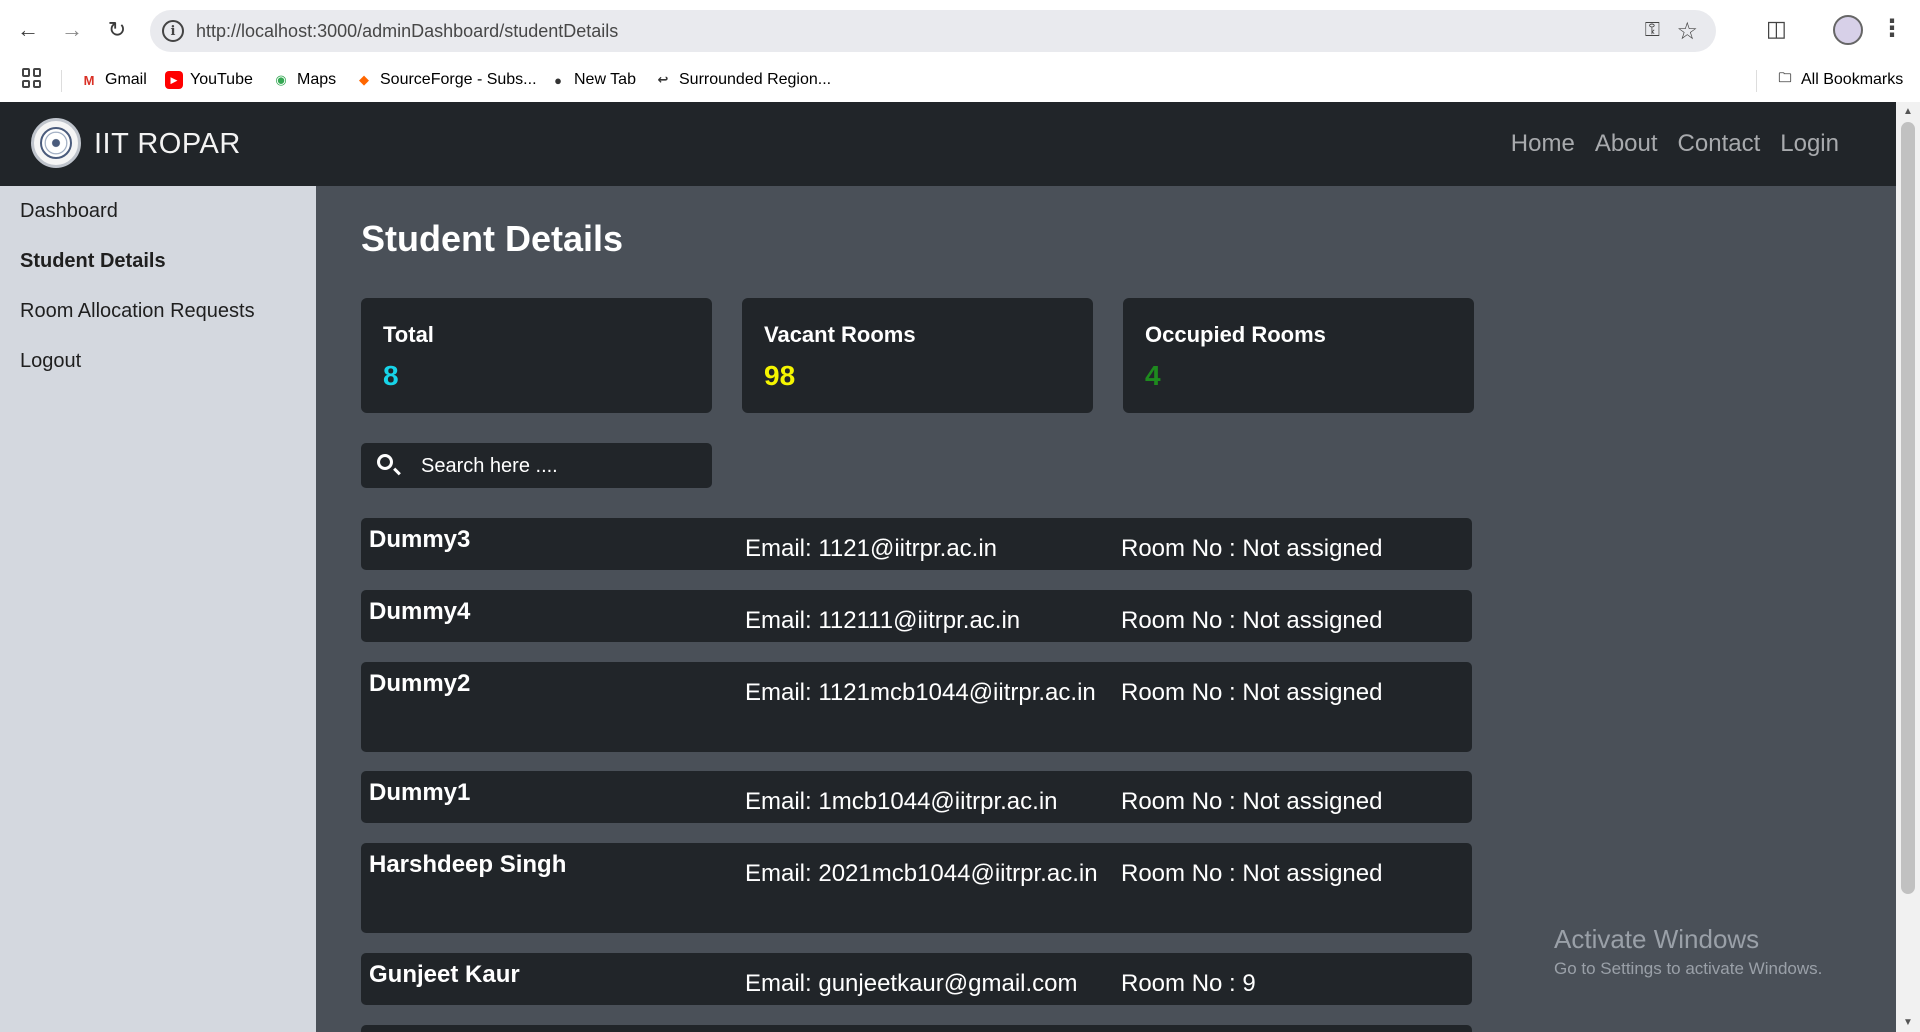 The width and height of the screenshot is (1920, 1032). What do you see at coordinates (840, 334) in the screenshot?
I see `stat-label: Vacant Rooms` at bounding box center [840, 334].